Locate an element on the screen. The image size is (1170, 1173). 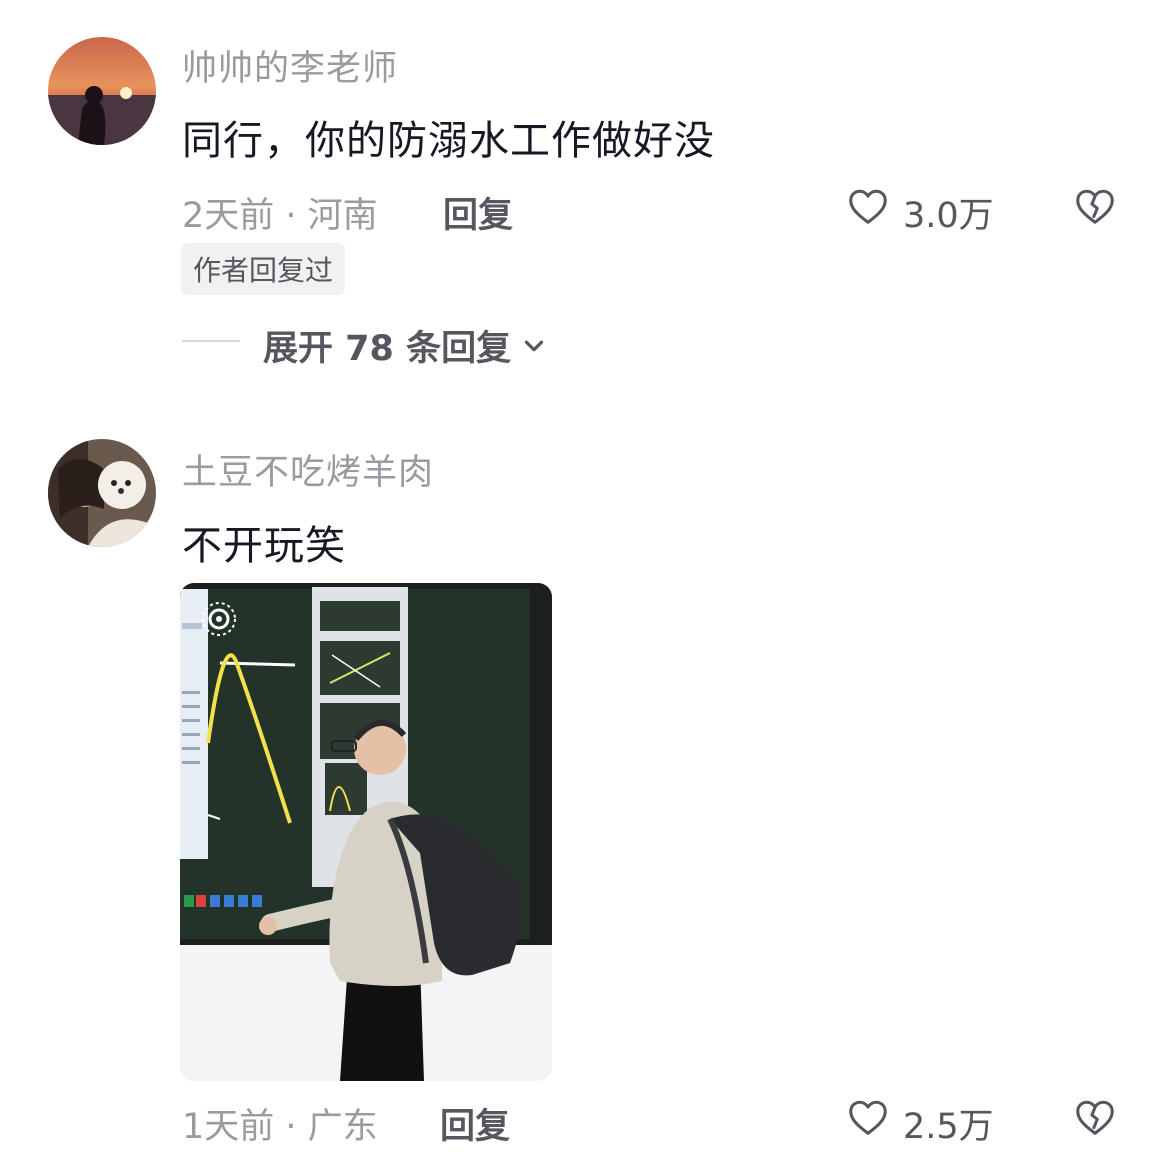
comment-time-location: 2天前 · 河南 is located at coordinates (280, 216).